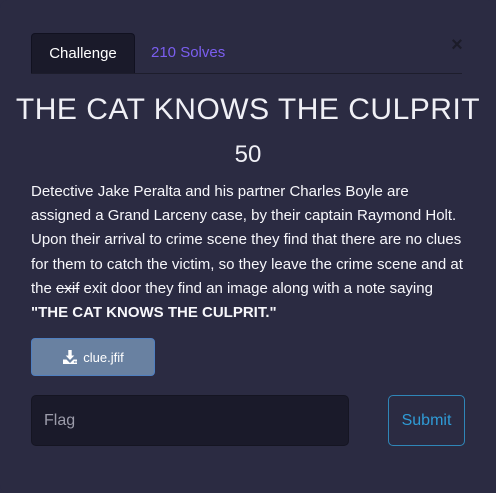  I want to click on tab-challenge: Challenge, so click(83, 53).